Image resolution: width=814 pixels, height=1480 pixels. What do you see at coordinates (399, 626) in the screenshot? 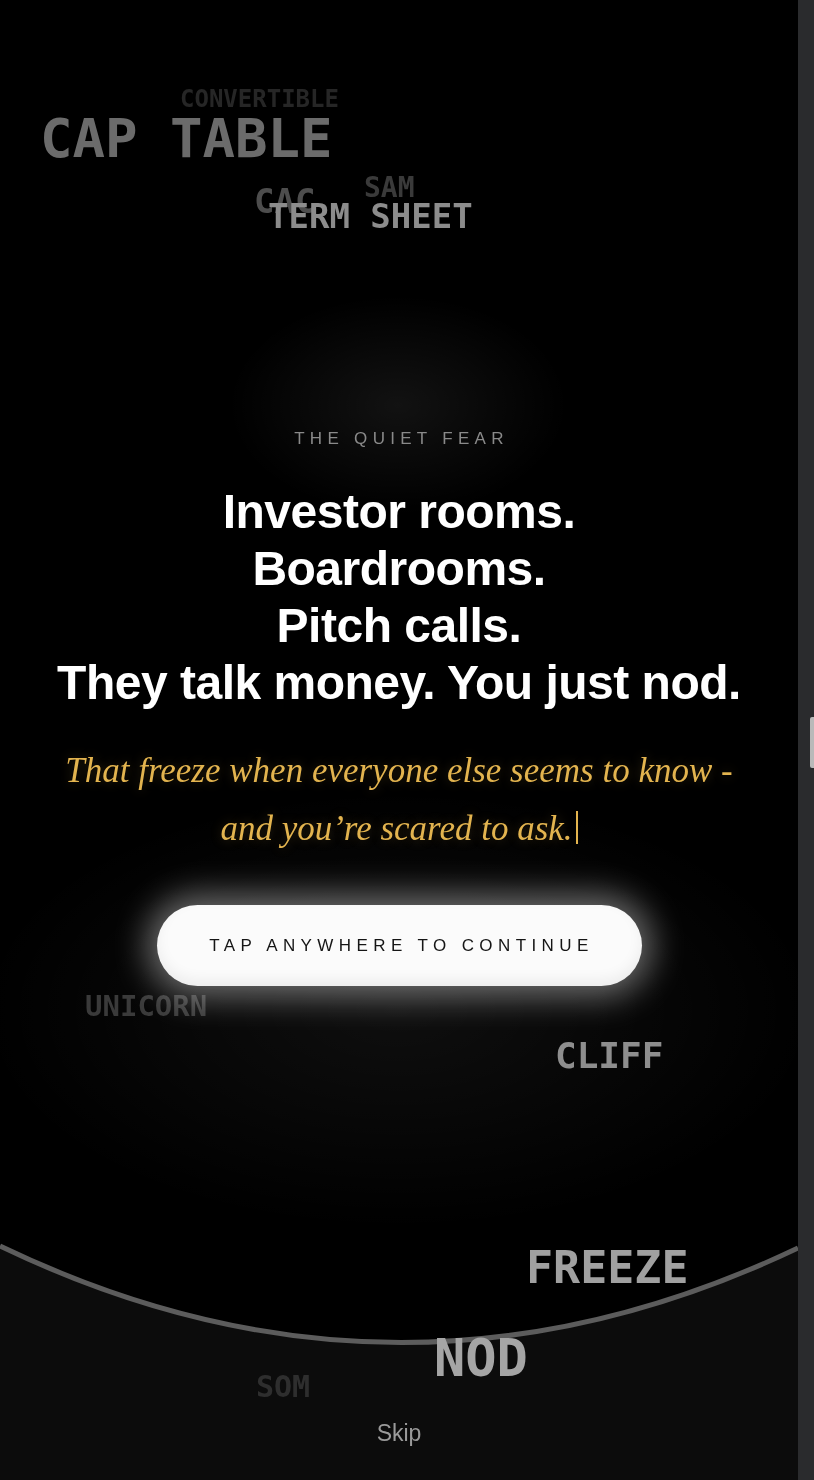
I see `headline-line: Pitch calls.` at bounding box center [399, 626].